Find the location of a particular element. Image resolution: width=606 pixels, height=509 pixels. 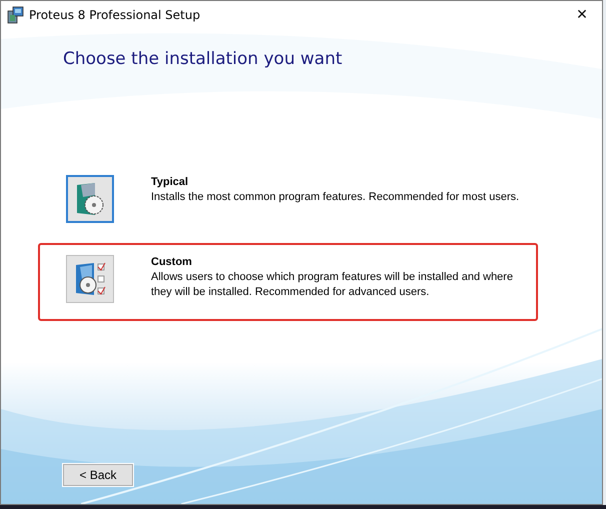

window-title: Proteus 8 Professional Setup is located at coordinates (114, 15).